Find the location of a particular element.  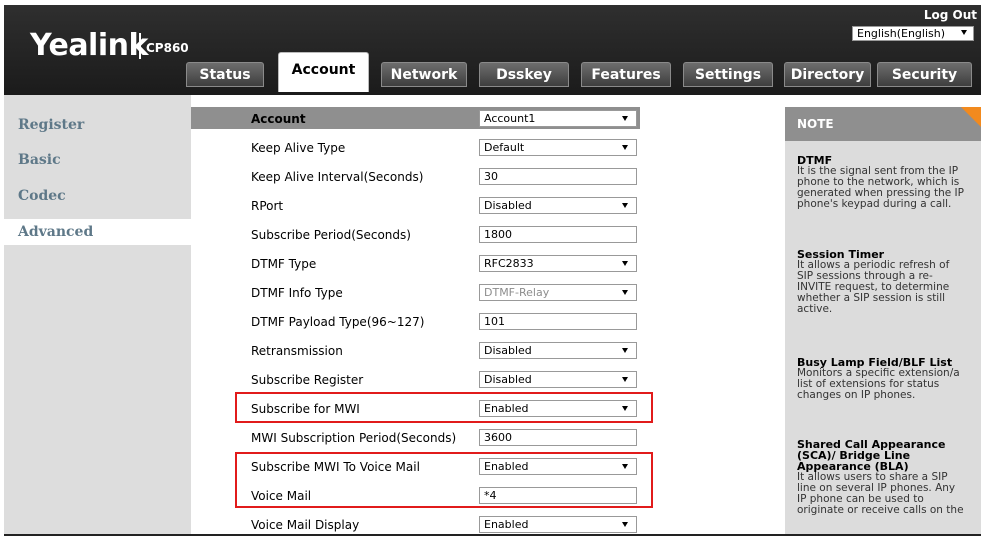

tab-network: Network is located at coordinates (424, 74).